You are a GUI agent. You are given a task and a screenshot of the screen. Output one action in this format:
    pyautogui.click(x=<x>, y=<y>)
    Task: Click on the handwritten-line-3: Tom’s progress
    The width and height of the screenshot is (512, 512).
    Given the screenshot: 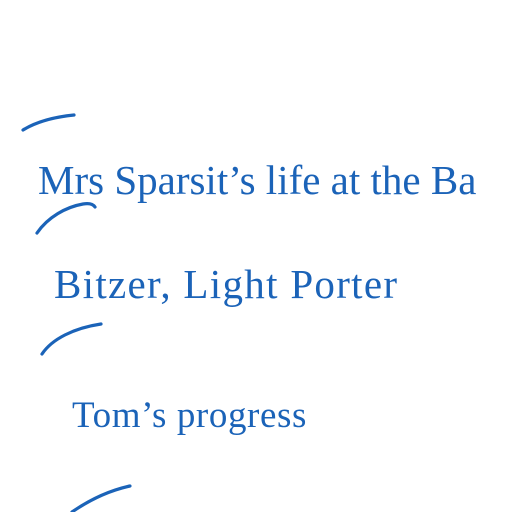 What is the action you would take?
    pyautogui.click(x=189, y=415)
    